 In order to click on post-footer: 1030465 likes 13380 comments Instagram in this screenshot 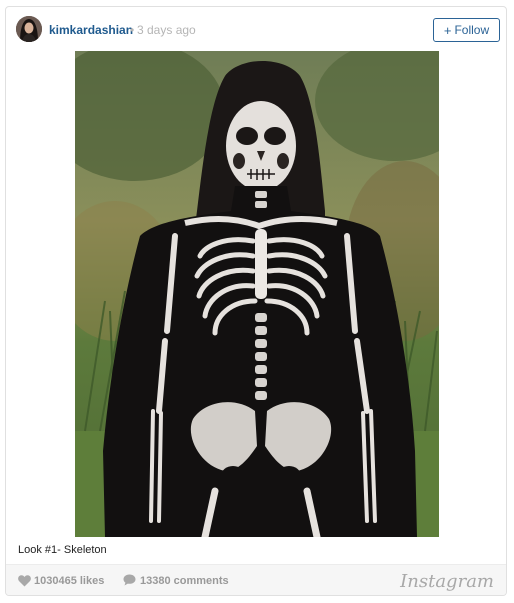, I will do `click(256, 579)`.